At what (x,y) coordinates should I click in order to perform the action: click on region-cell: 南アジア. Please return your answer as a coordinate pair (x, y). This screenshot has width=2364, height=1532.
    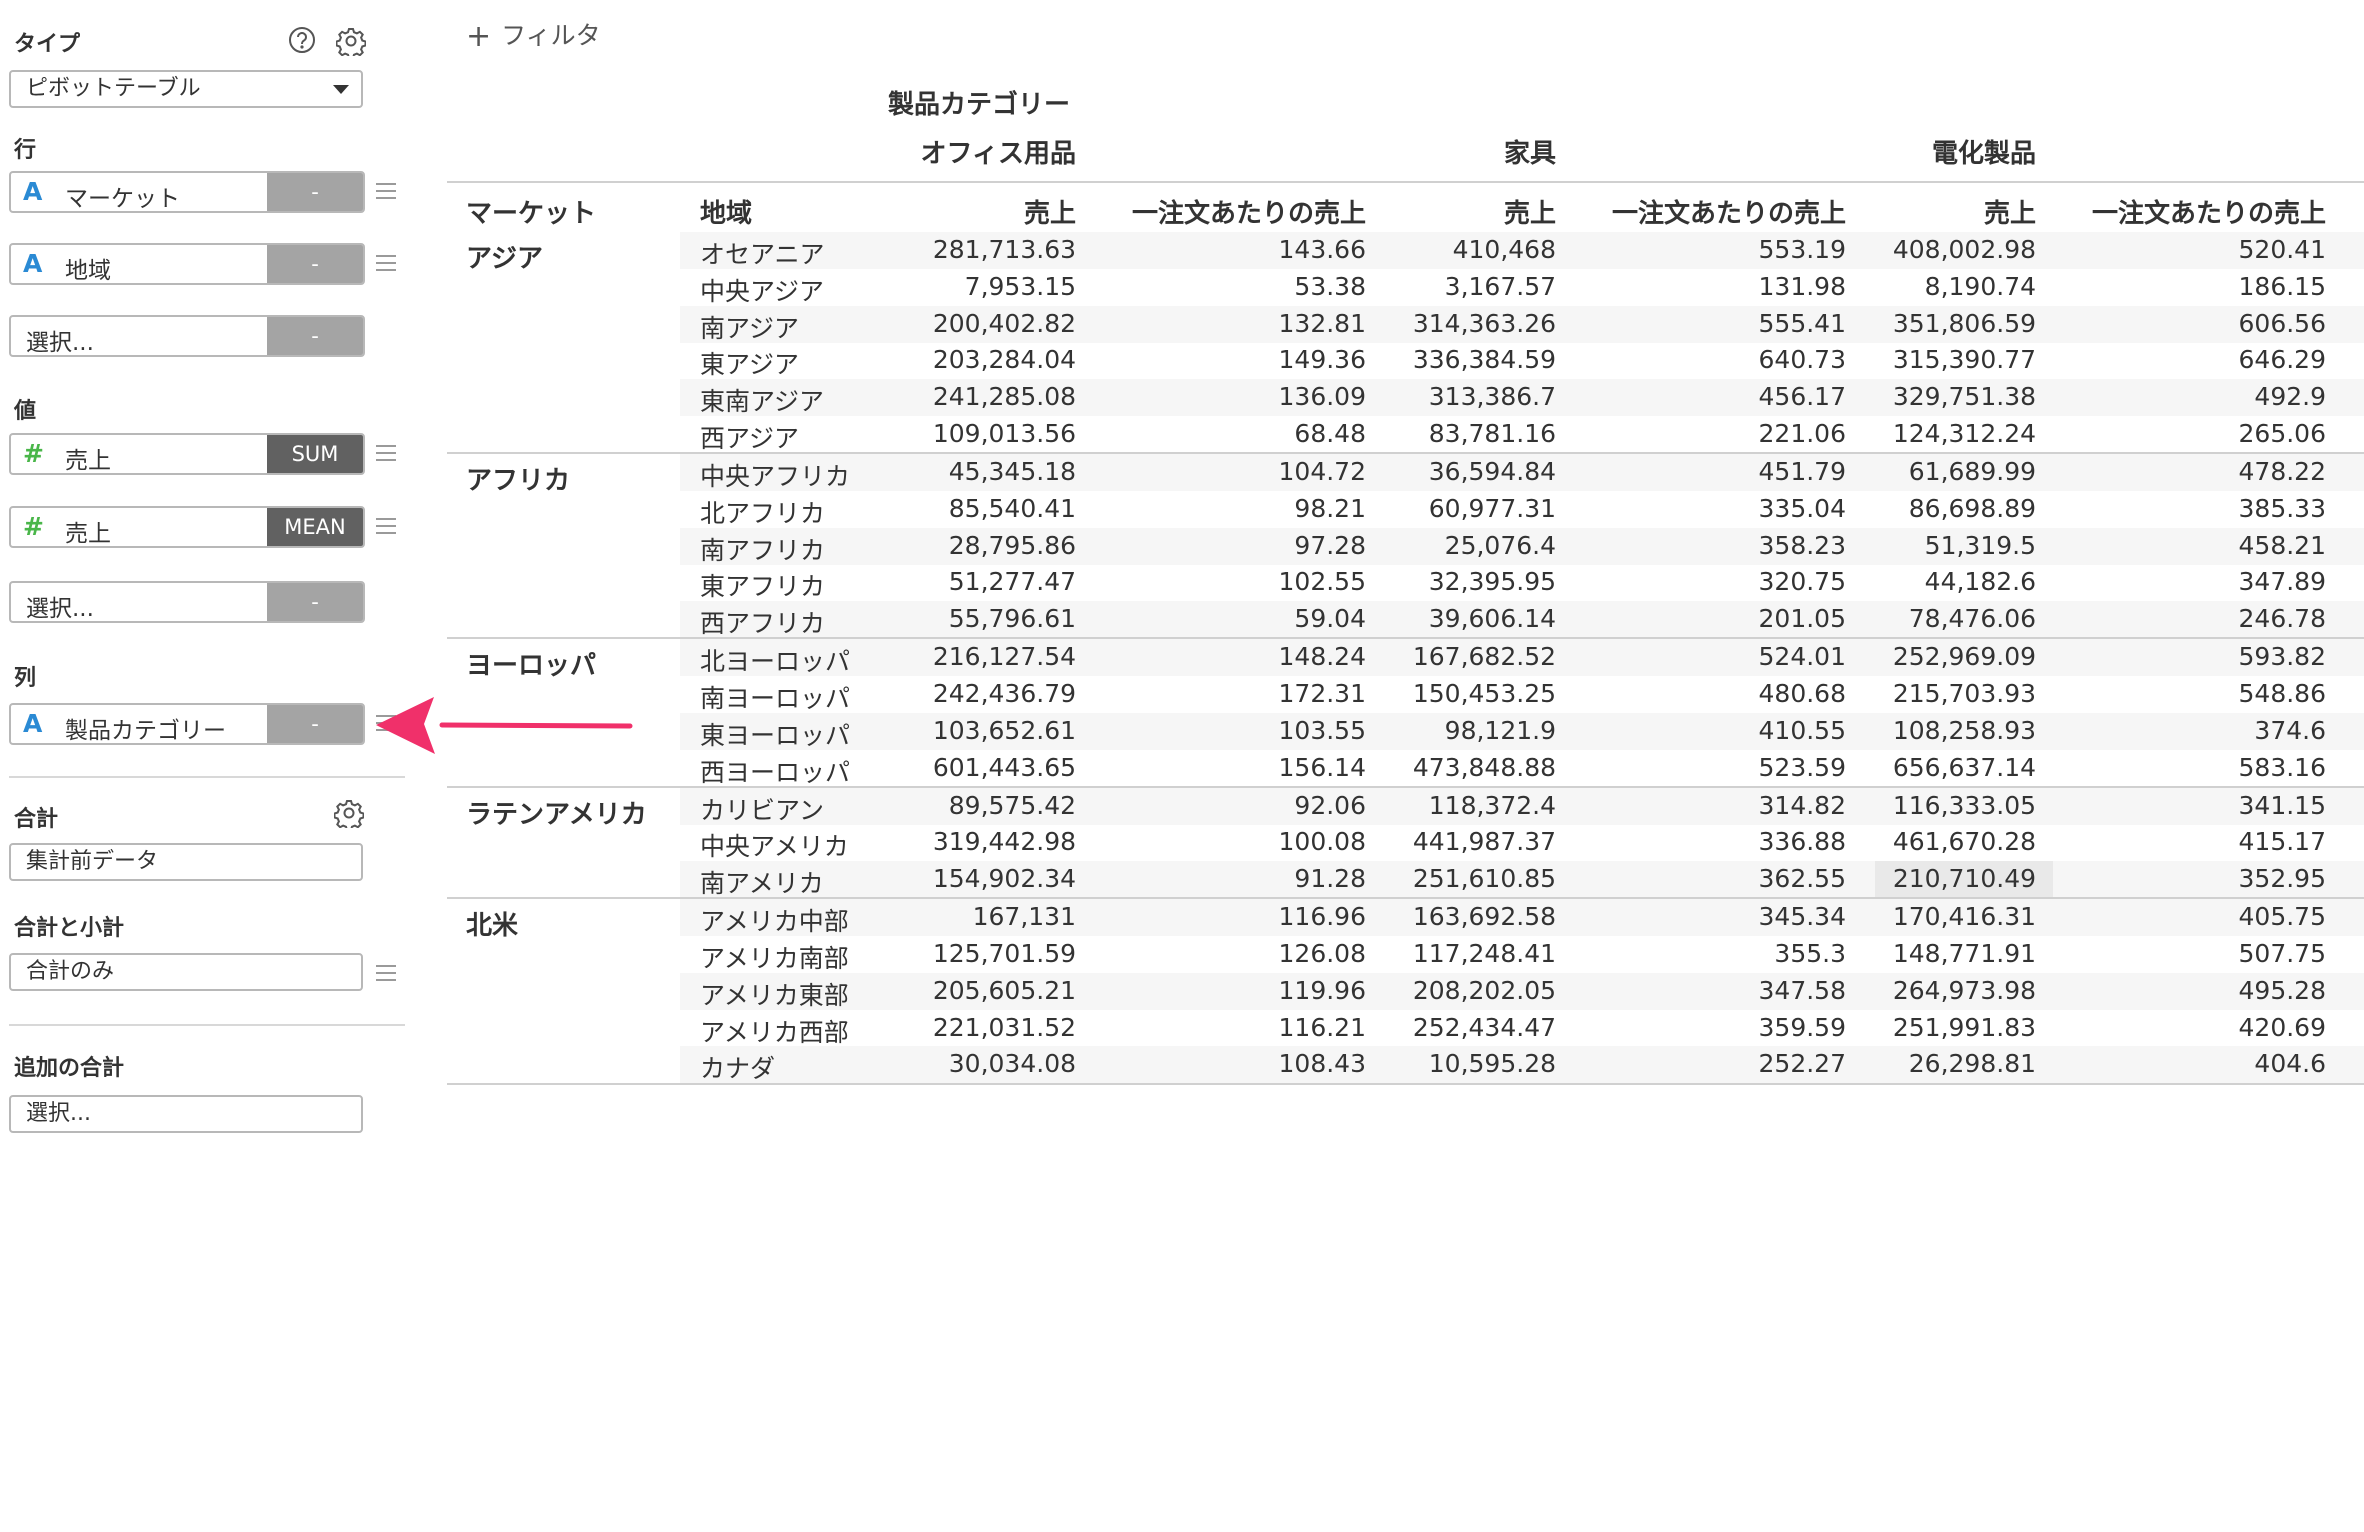
    Looking at the image, I should click on (750, 328).